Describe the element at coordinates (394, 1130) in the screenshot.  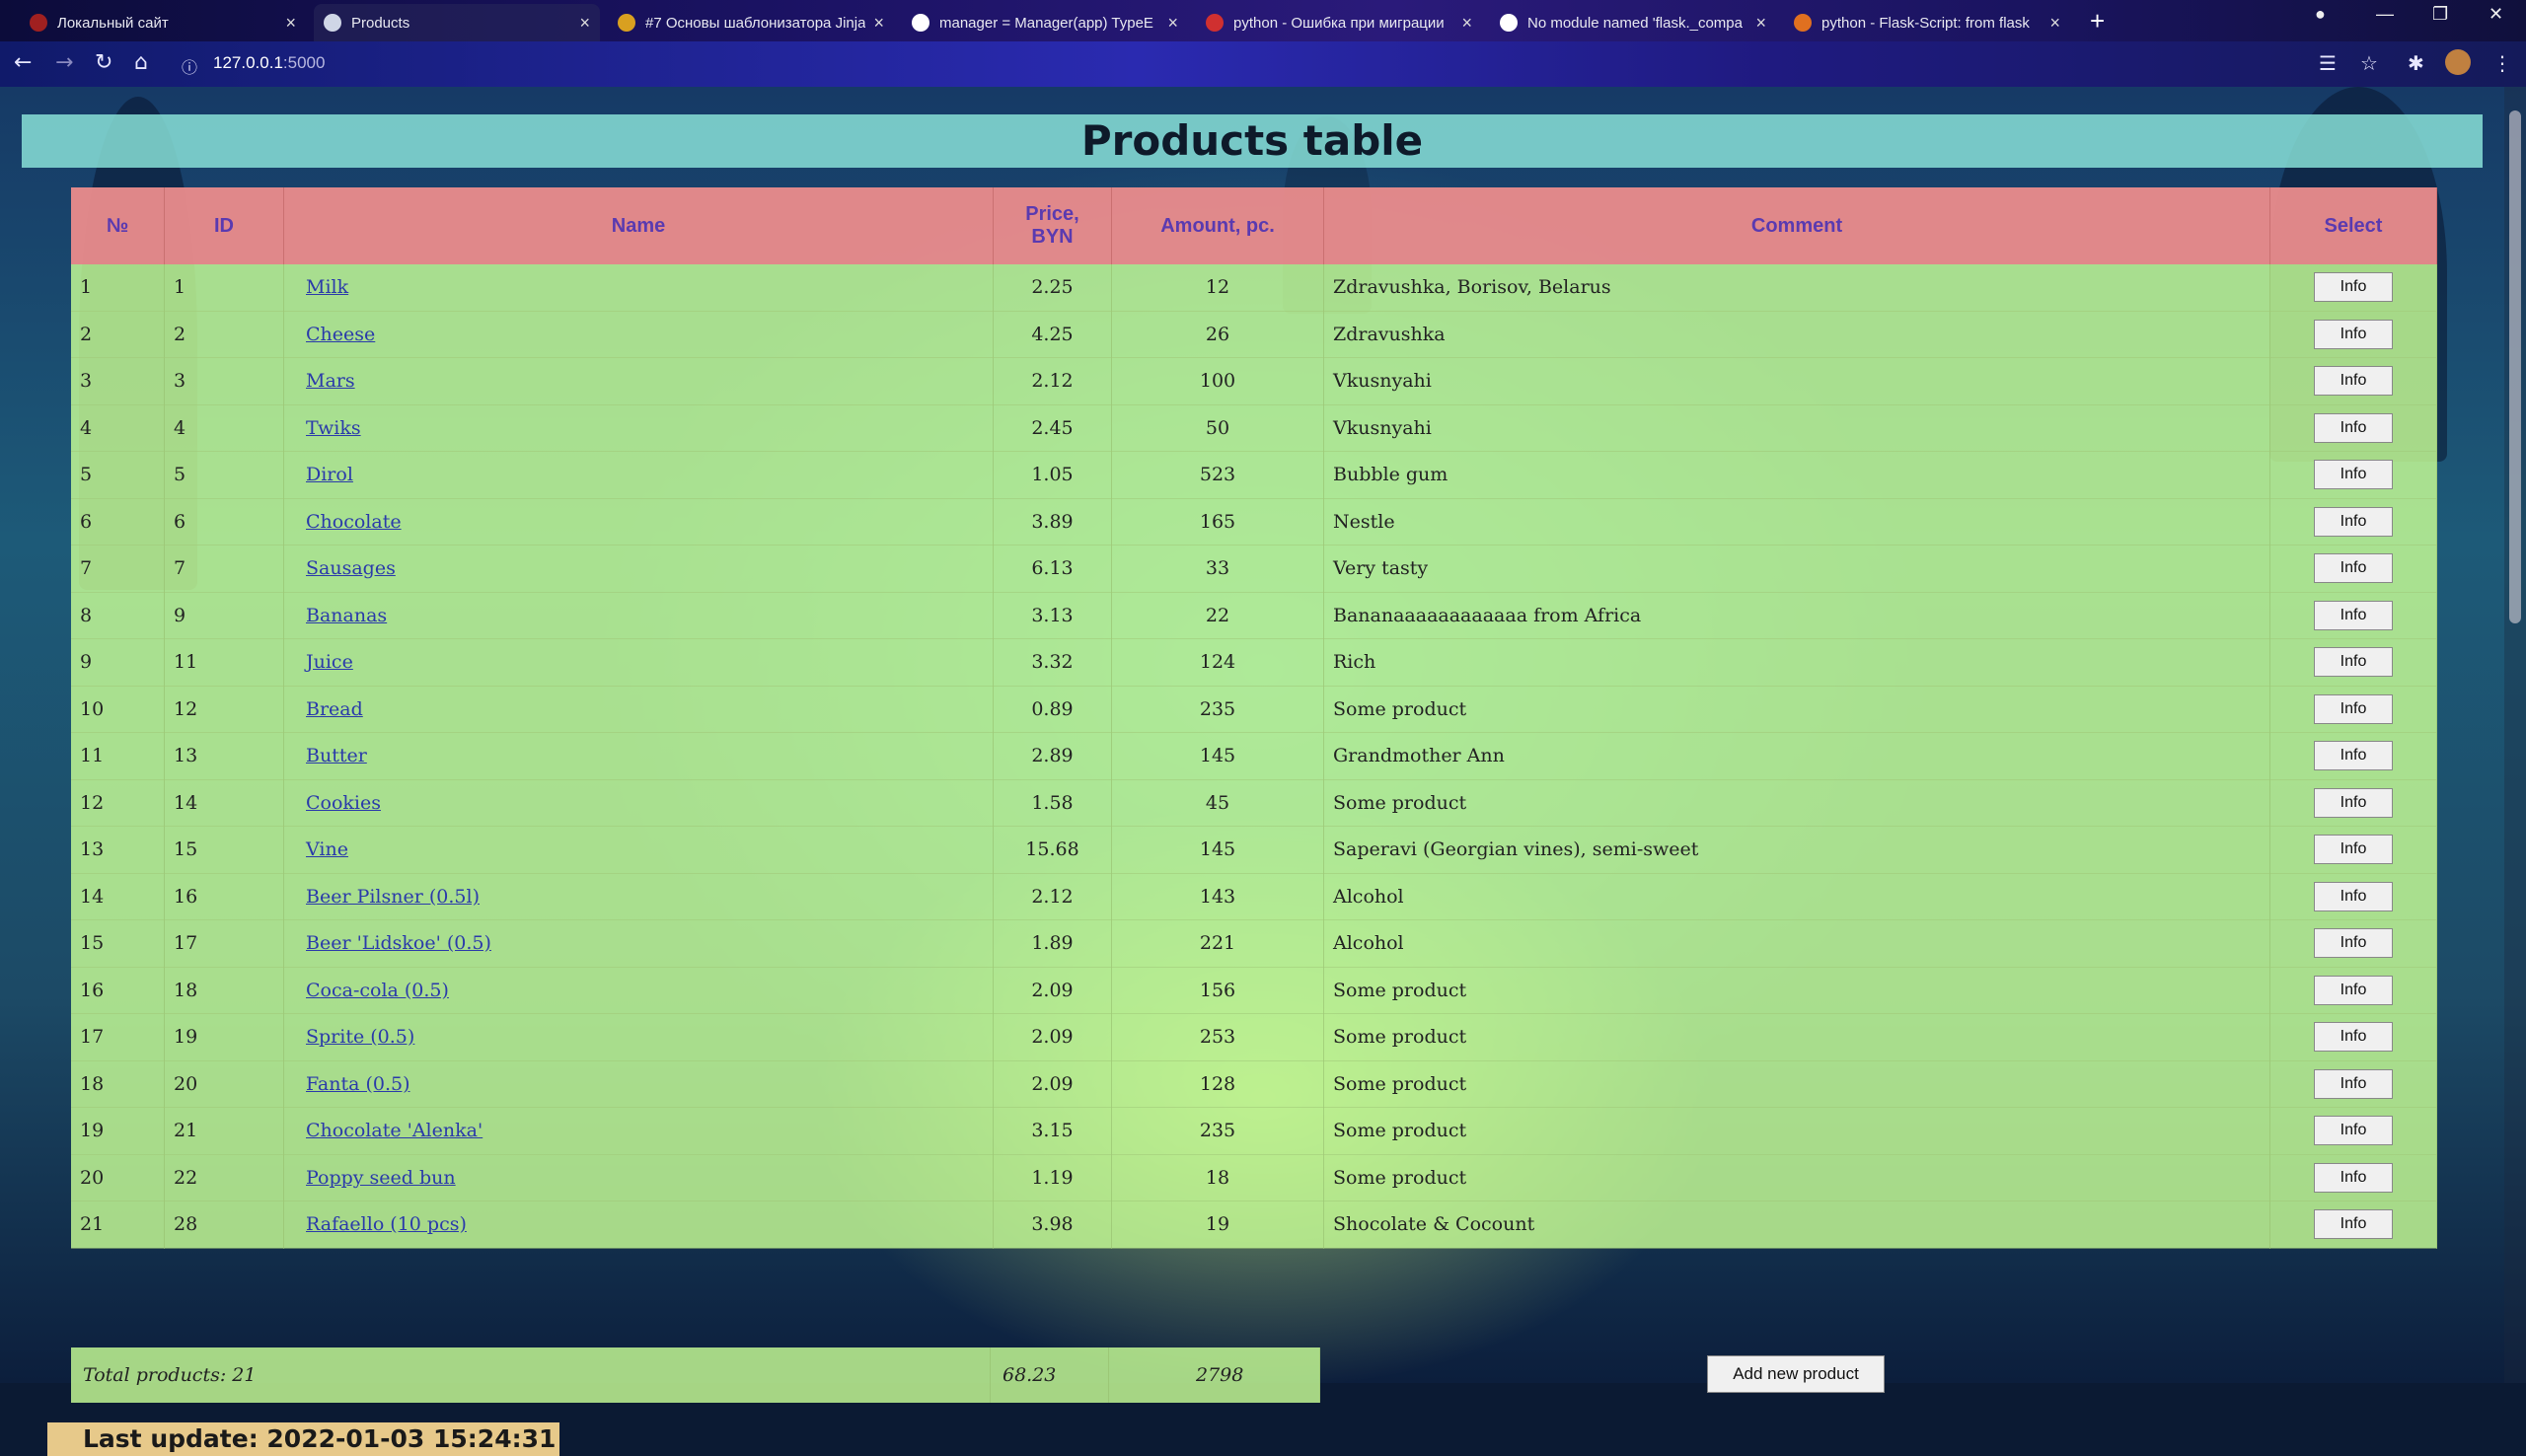
I see `product-name-link: Chocolate 'Alenka'` at that location.